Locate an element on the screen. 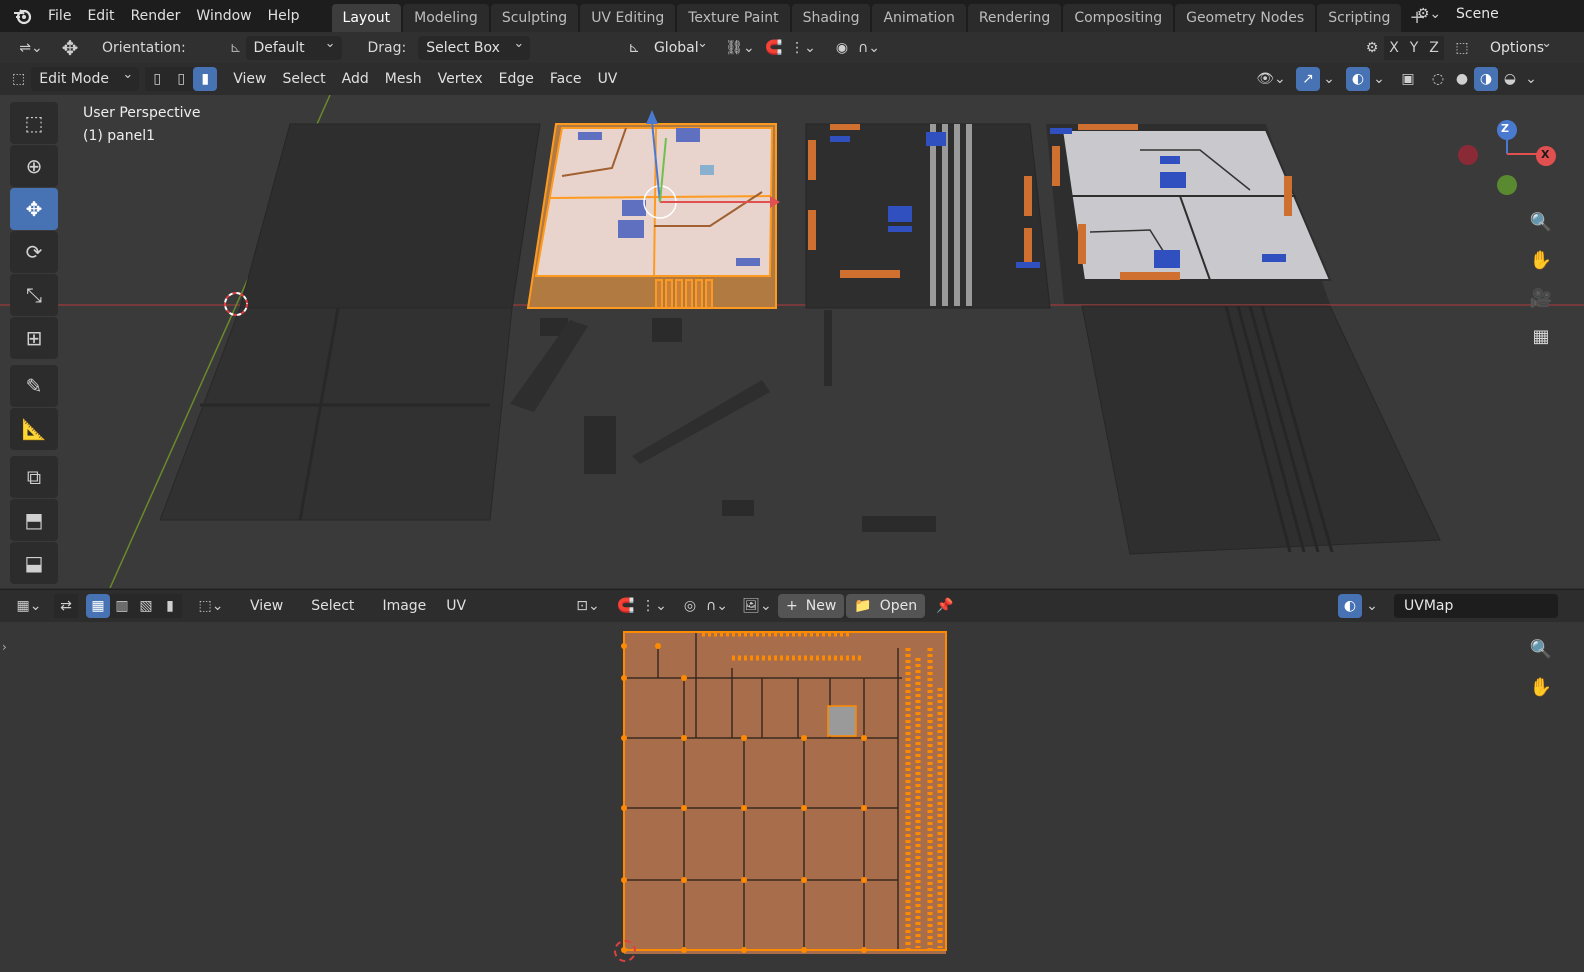  uv-pan-hand-icon: ✋ is located at coordinates (1541, 687).